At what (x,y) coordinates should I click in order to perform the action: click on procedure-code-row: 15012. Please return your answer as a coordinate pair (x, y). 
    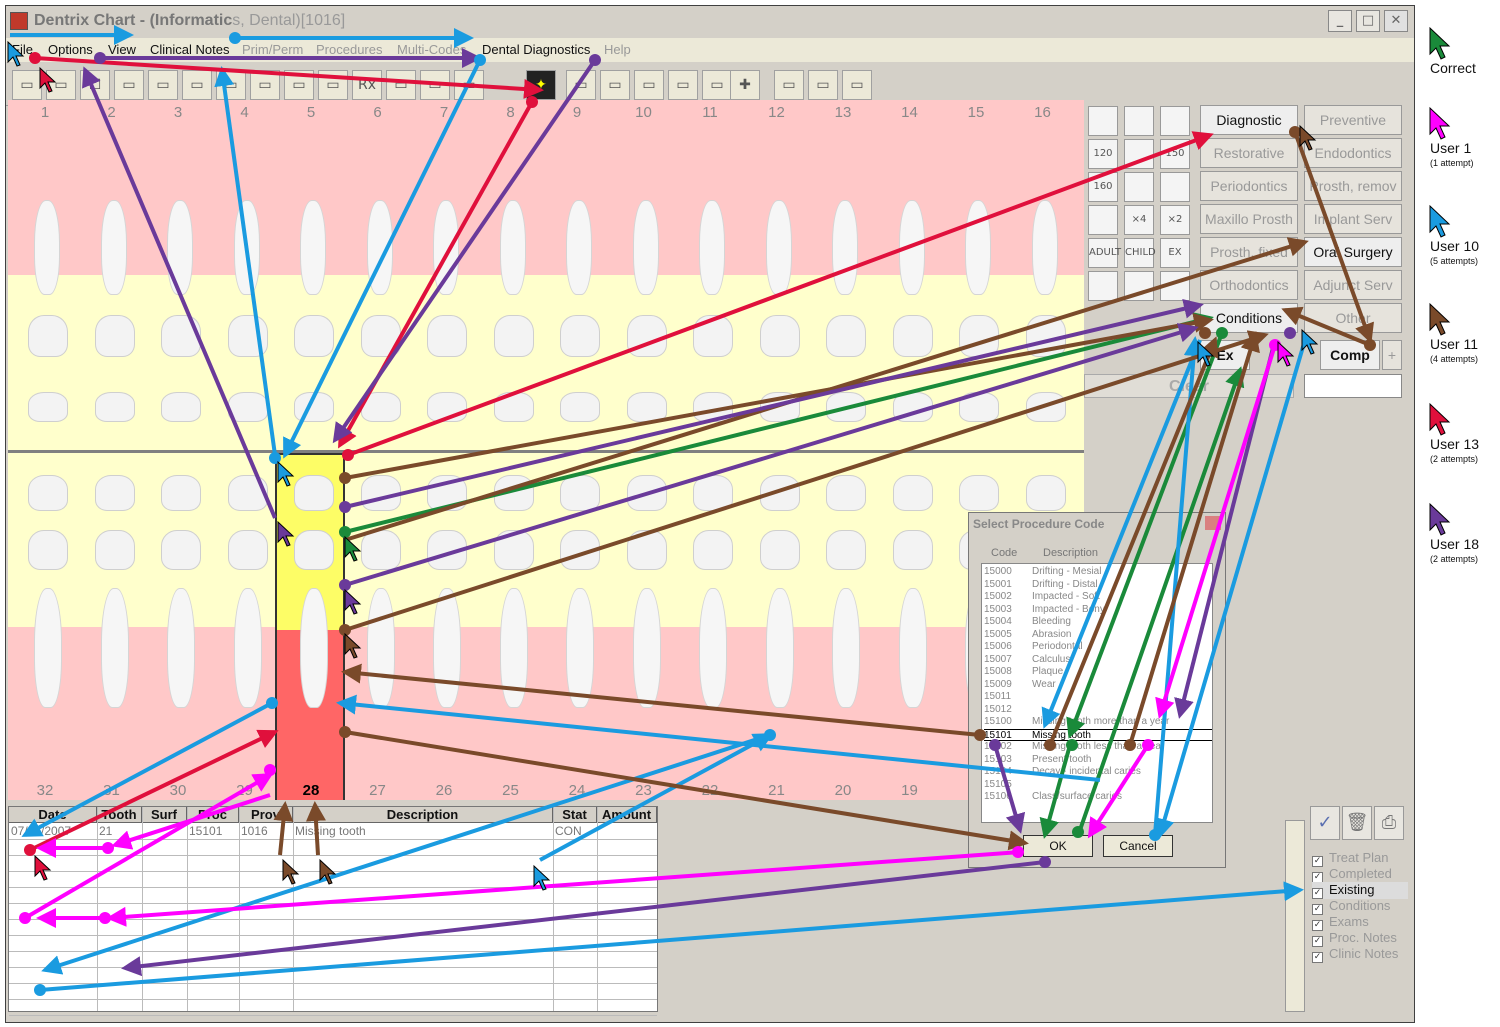
    Looking at the image, I should click on (1098, 710).